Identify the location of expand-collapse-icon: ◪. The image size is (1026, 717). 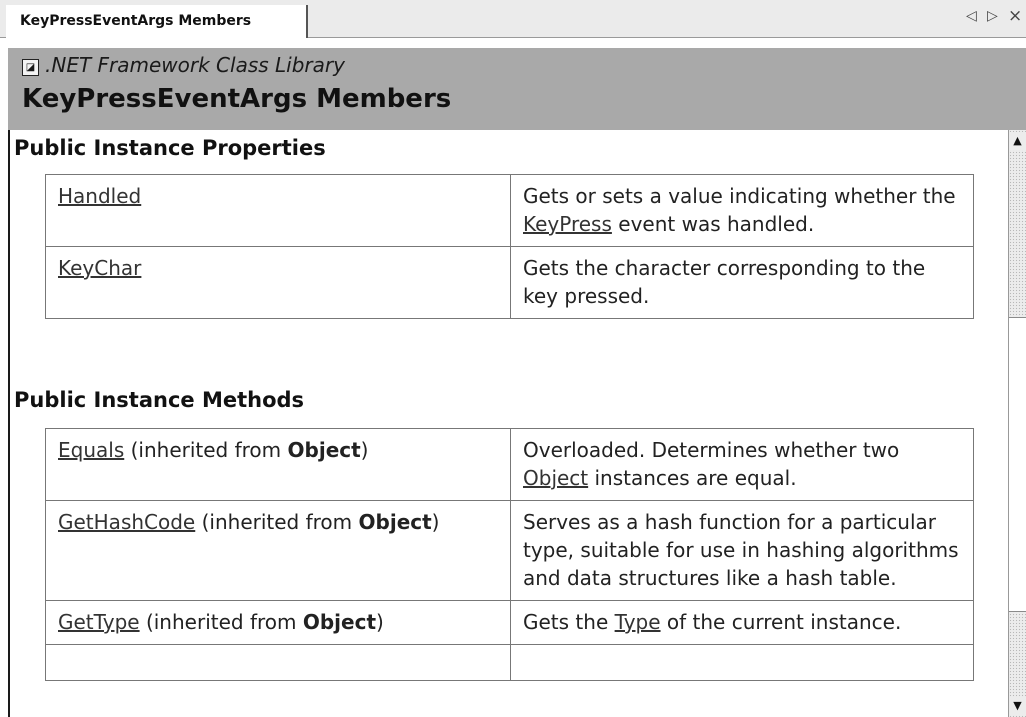
(30, 67).